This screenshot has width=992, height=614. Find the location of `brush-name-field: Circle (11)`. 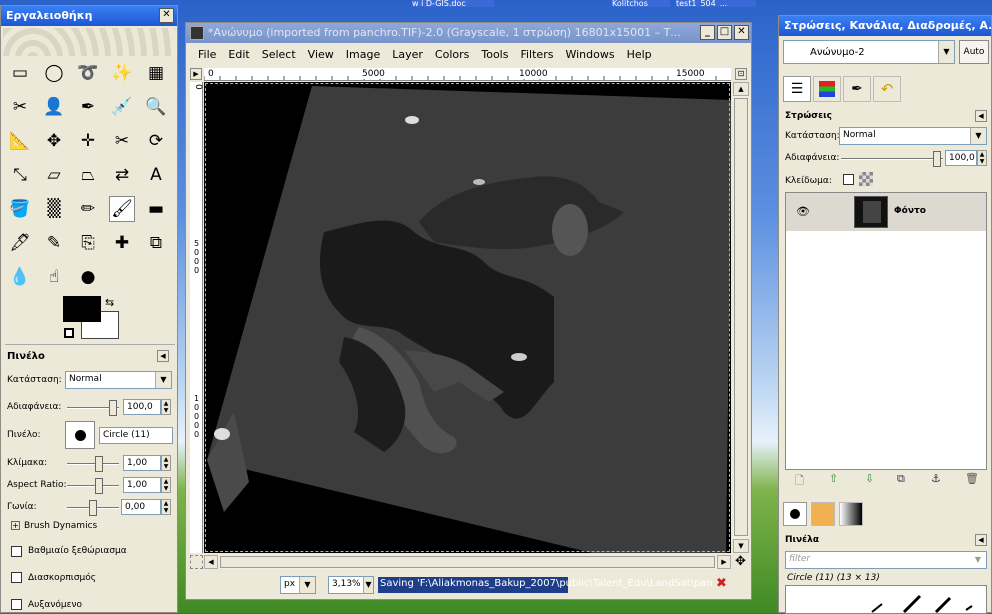

brush-name-field: Circle (11) is located at coordinates (136, 435).